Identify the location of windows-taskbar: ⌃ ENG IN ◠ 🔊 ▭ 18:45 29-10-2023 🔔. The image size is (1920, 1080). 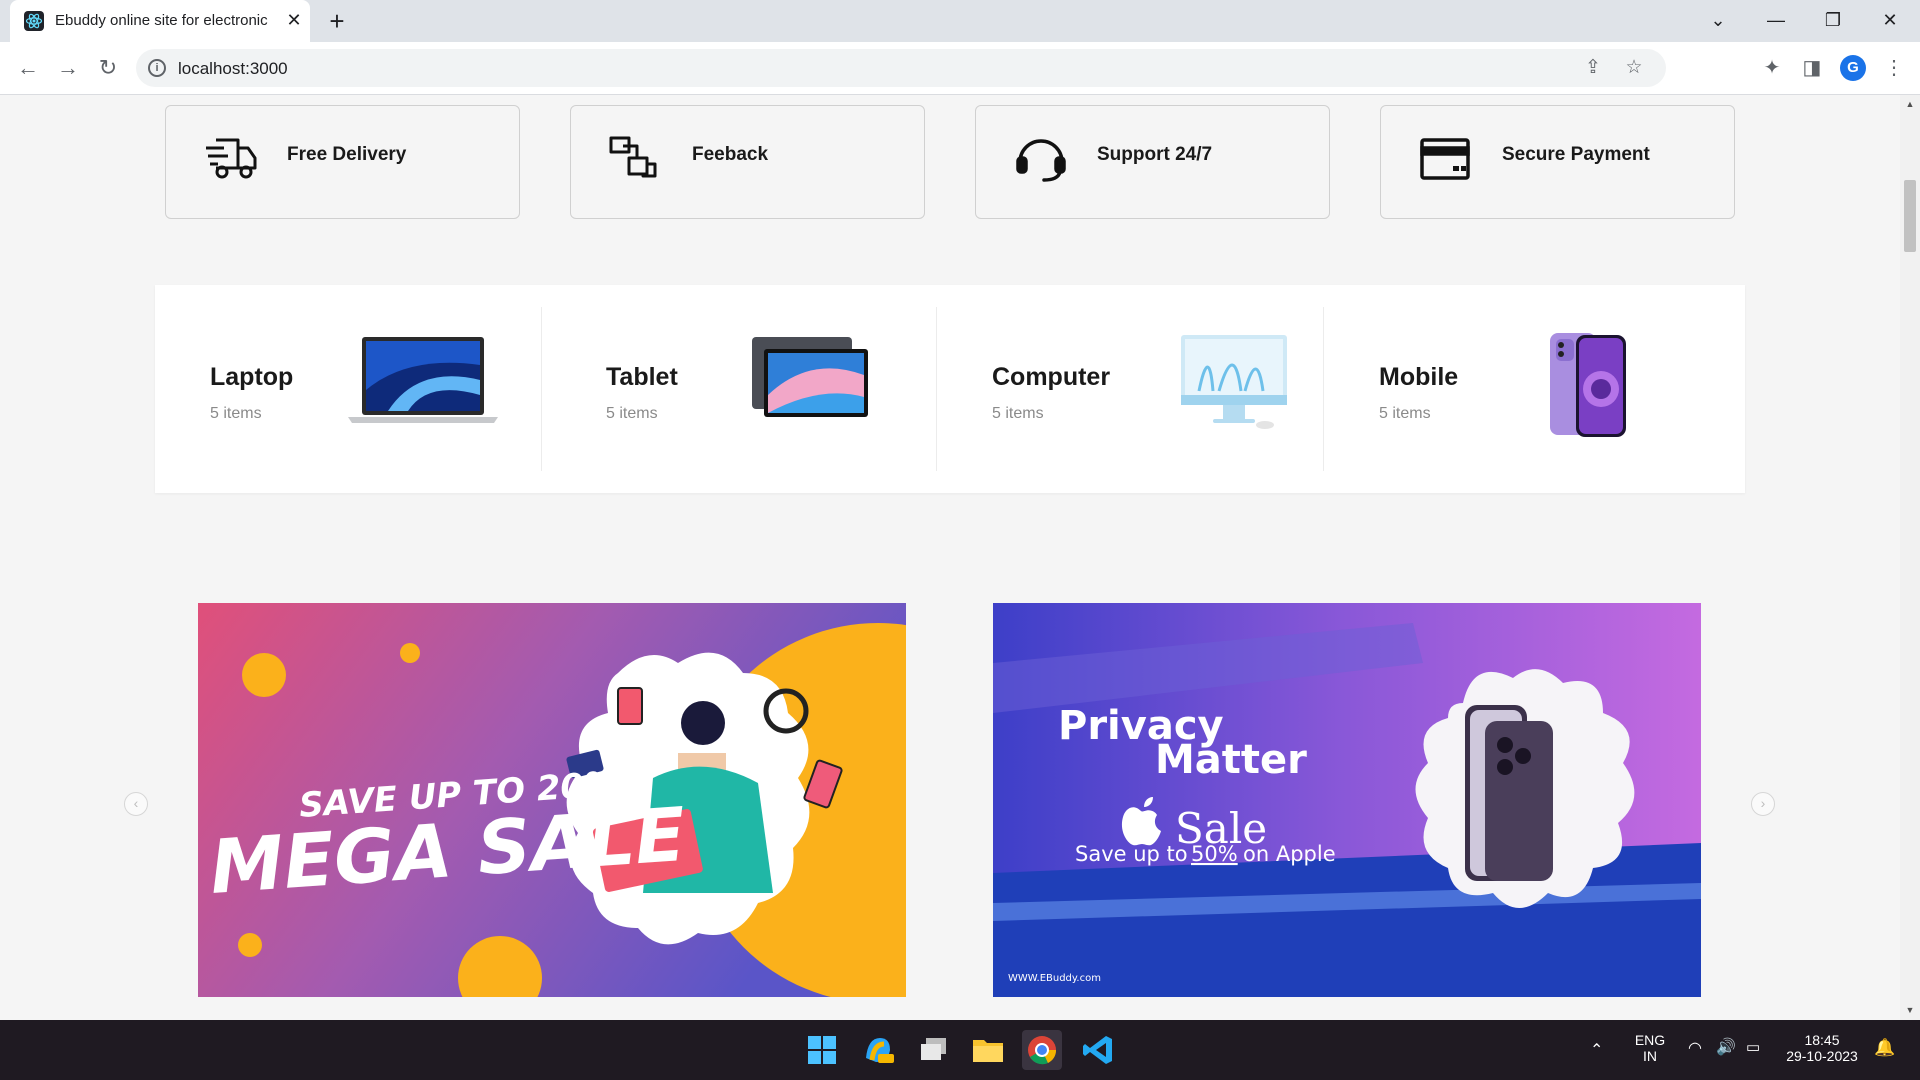
(960, 1050).